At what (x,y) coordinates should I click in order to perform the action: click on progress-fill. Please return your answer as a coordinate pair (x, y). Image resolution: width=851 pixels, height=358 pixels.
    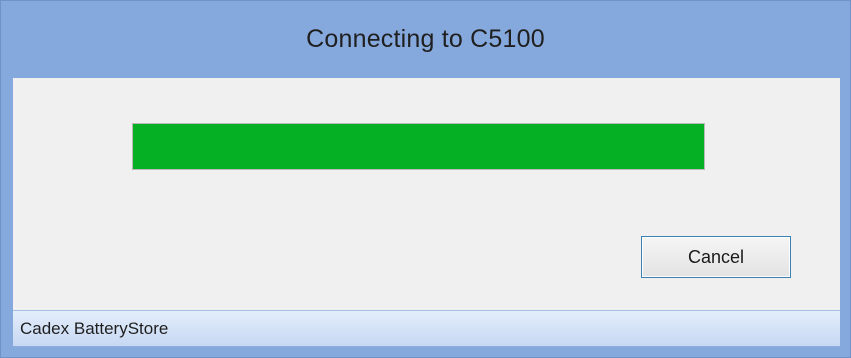
    Looking at the image, I should click on (418, 146).